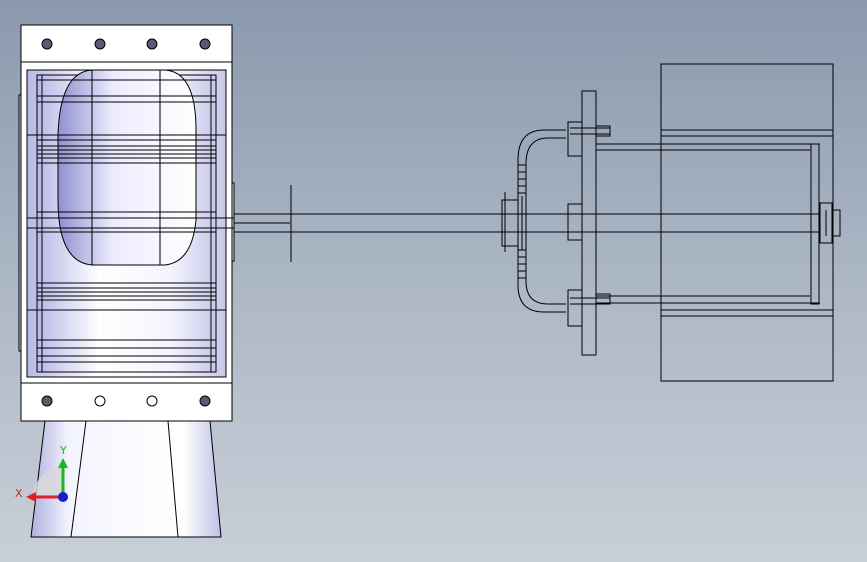 The width and height of the screenshot is (867, 562). I want to click on mounting-plate, so click(589, 223).